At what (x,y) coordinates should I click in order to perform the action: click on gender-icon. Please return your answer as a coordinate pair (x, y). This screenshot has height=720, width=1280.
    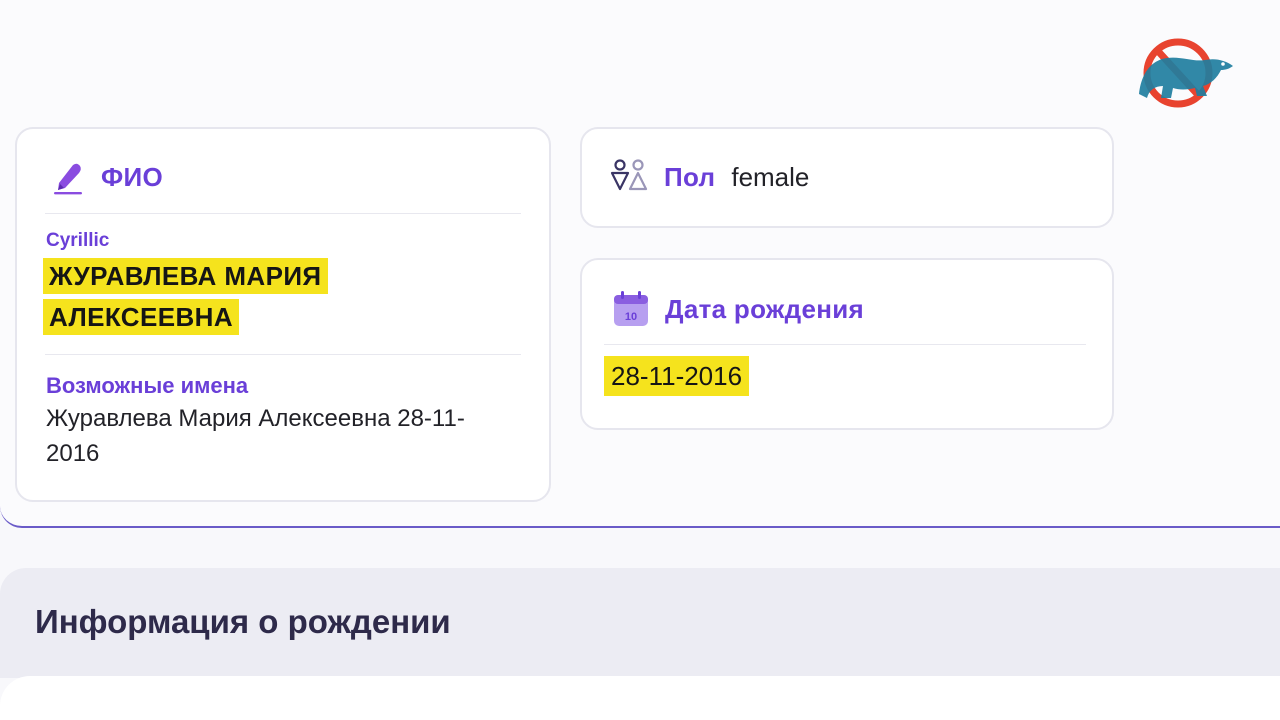
    Looking at the image, I should click on (629, 175).